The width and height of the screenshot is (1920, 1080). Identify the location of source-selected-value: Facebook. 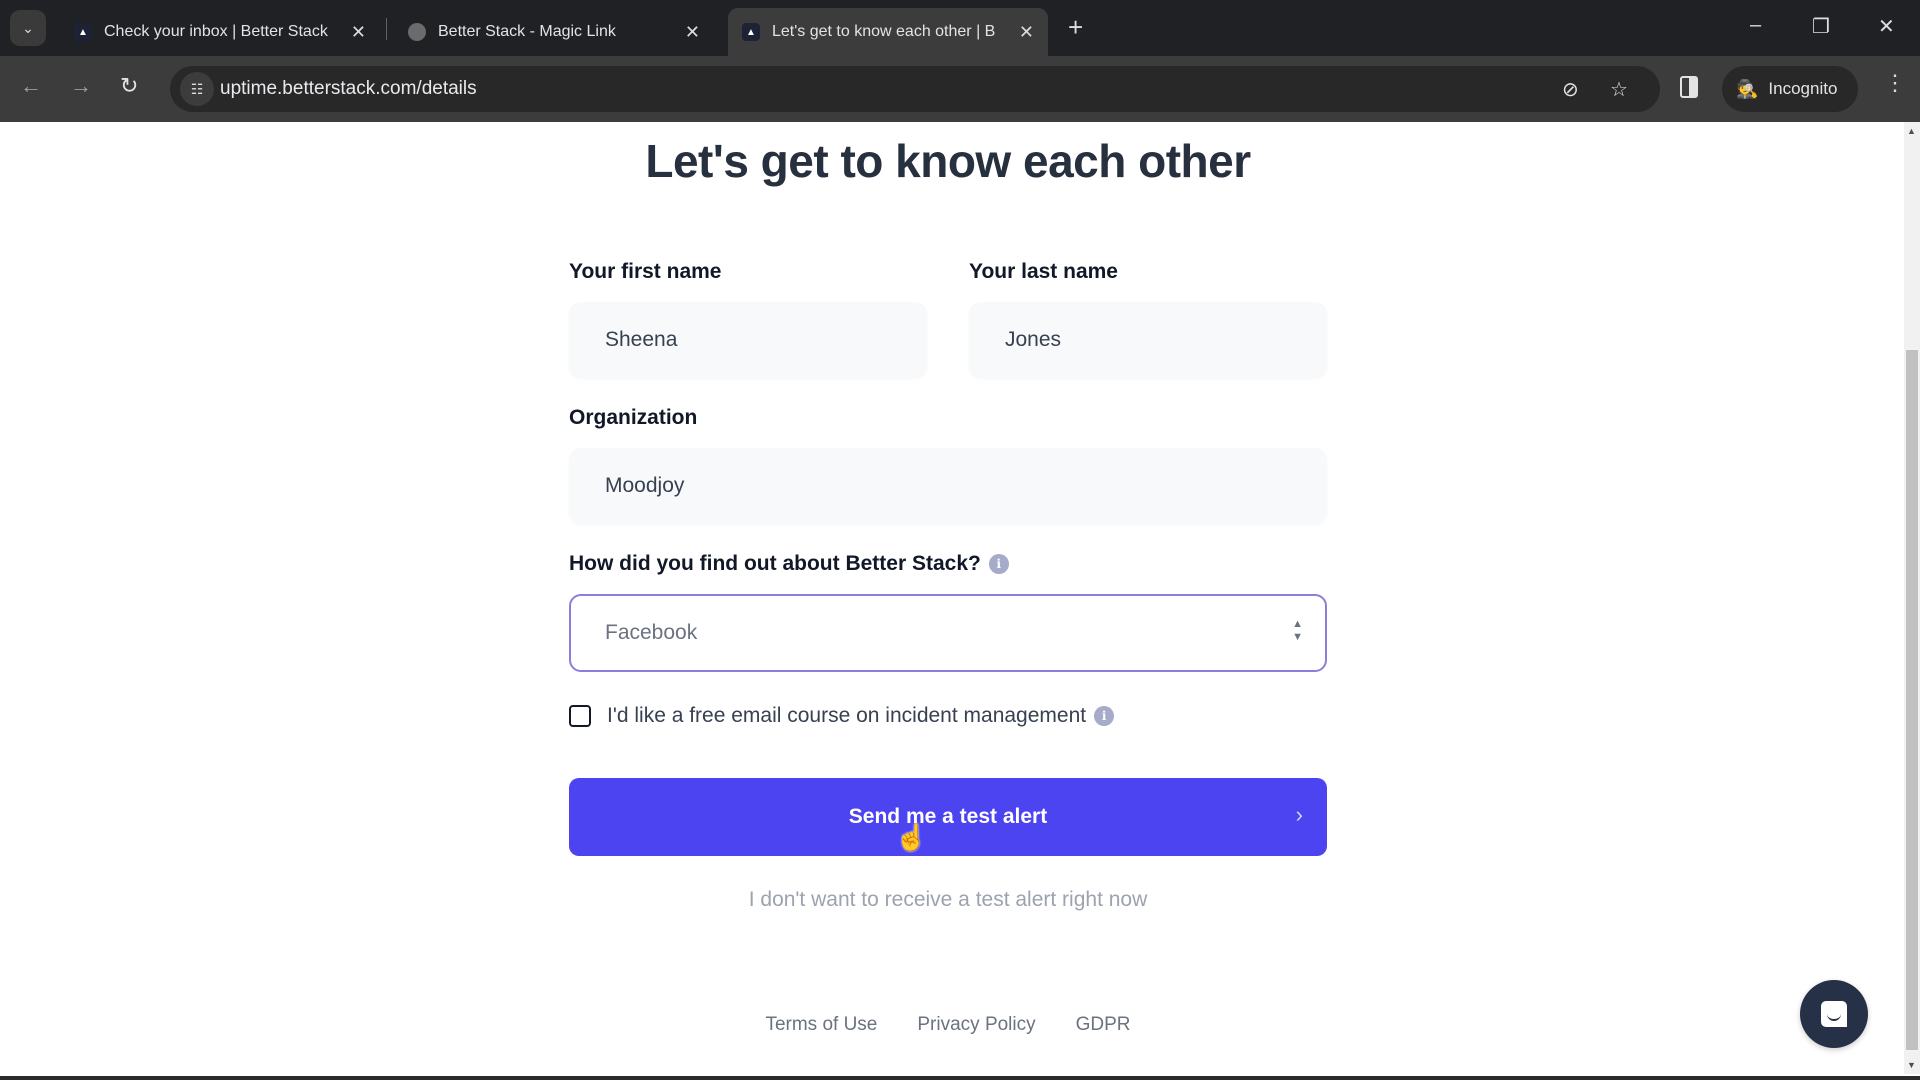
(651, 632).